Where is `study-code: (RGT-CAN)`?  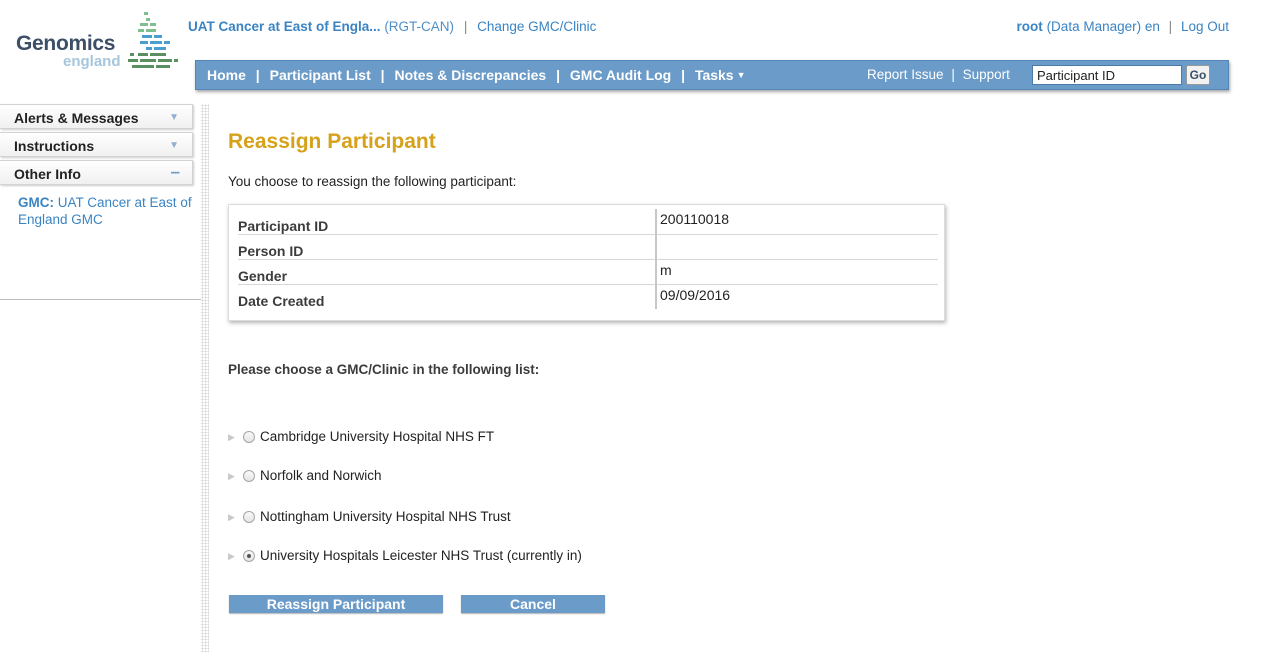
study-code: (RGT-CAN) is located at coordinates (419, 26).